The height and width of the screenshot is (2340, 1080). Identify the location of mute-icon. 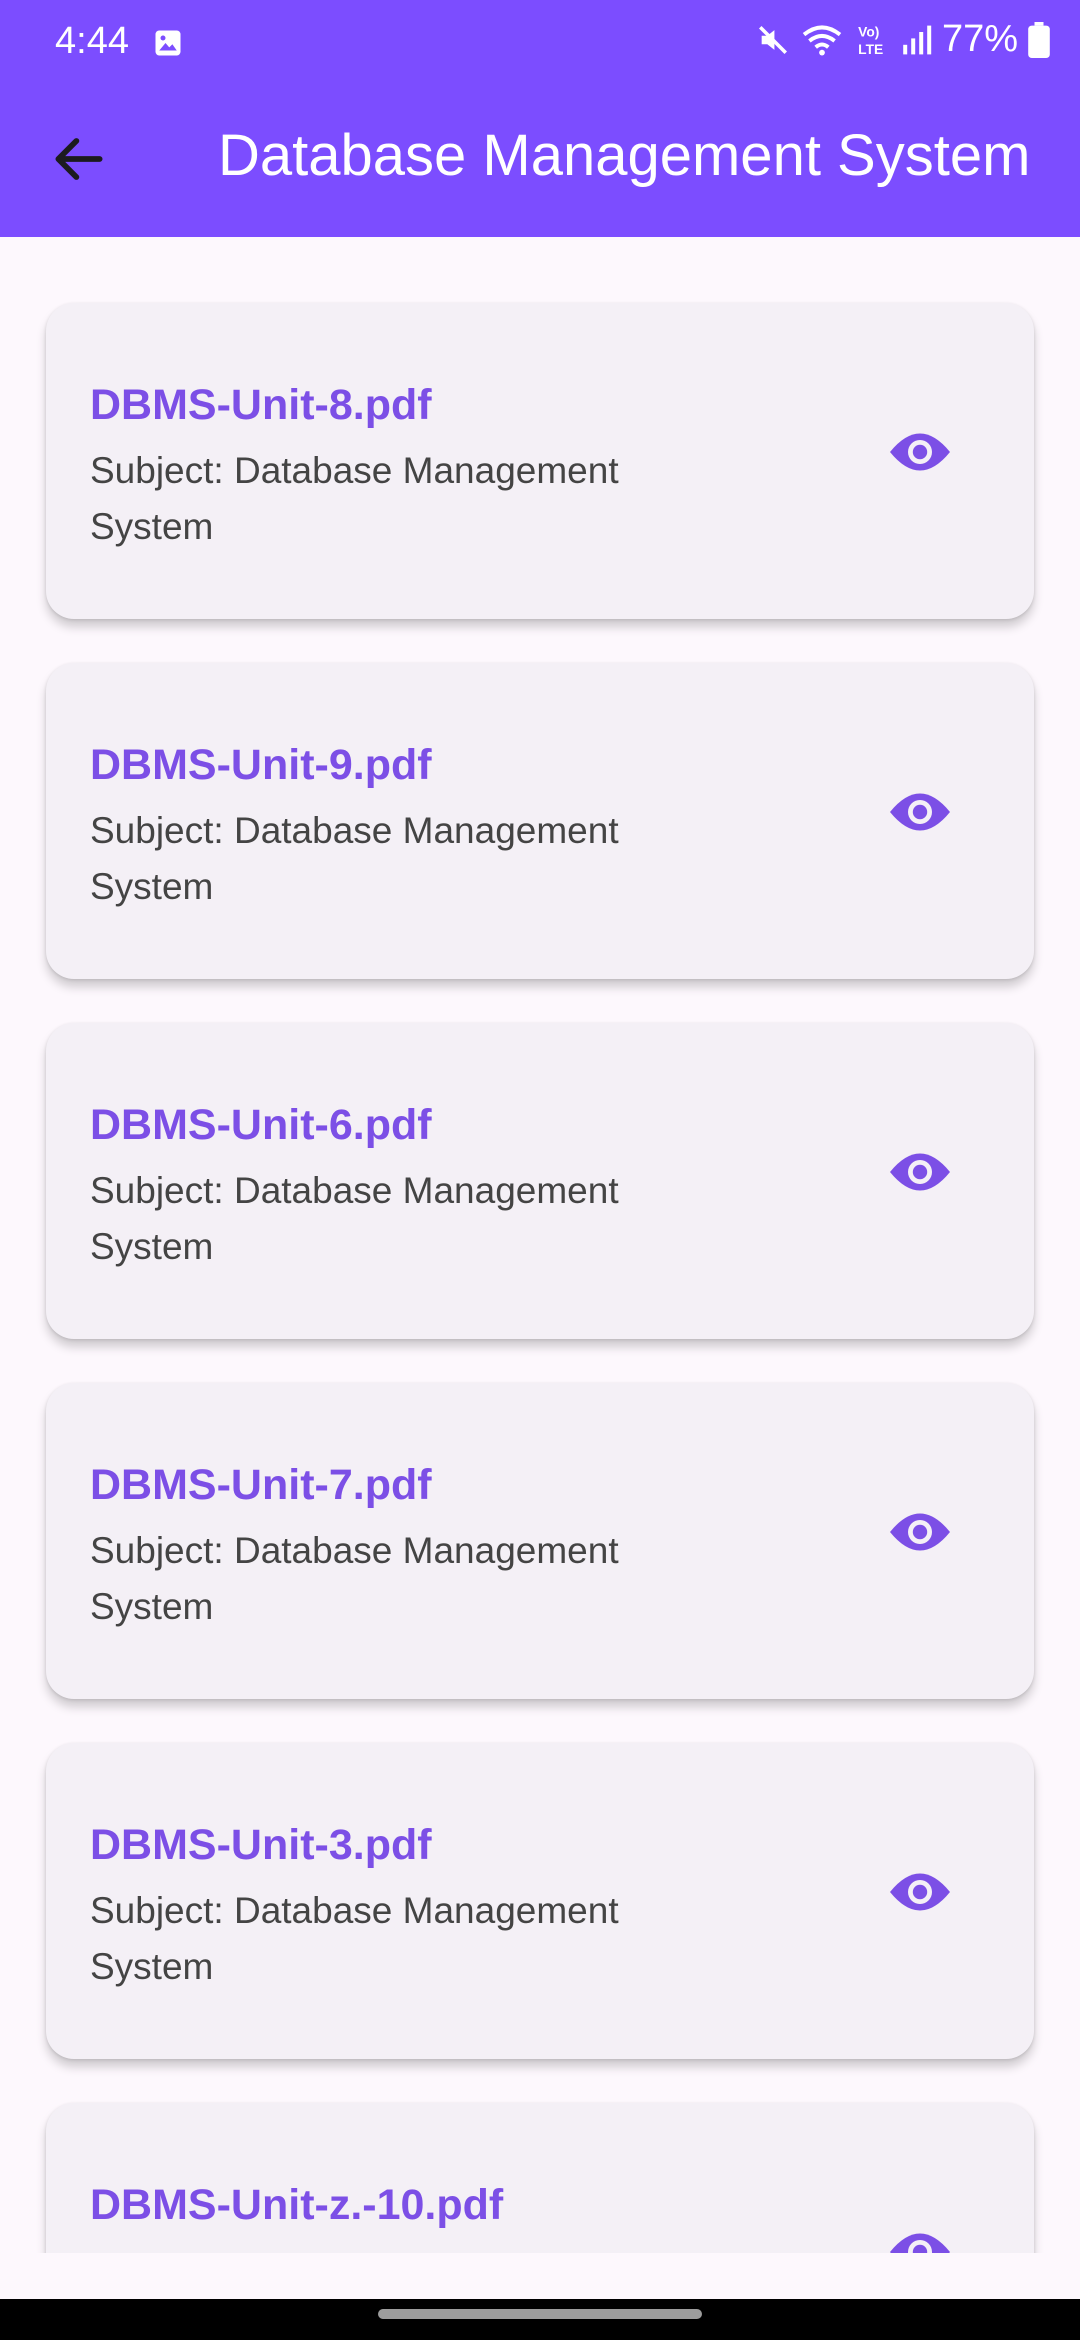
(772, 39).